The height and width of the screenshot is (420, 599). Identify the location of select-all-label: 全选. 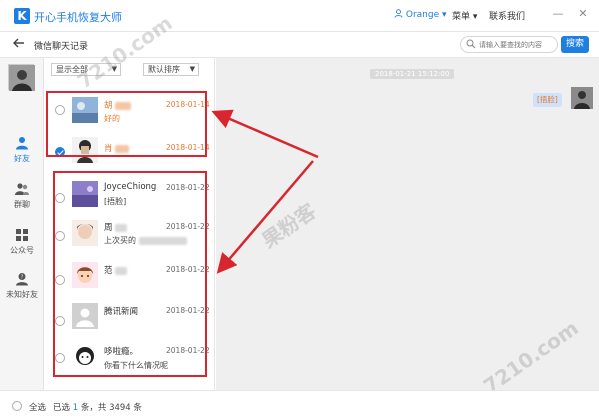
(37, 407).